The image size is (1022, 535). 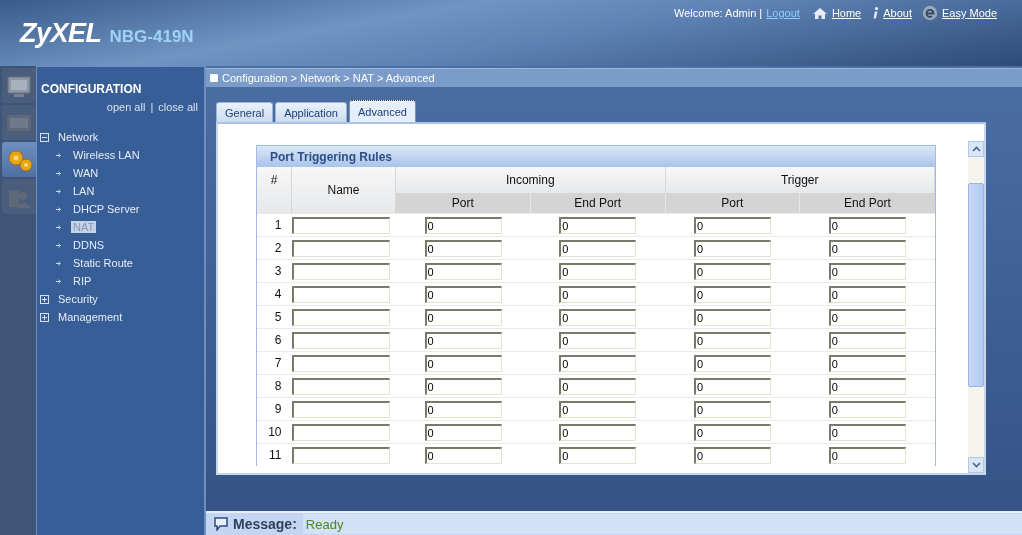 What do you see at coordinates (274, 432) in the screenshot?
I see `row-number: 10` at bounding box center [274, 432].